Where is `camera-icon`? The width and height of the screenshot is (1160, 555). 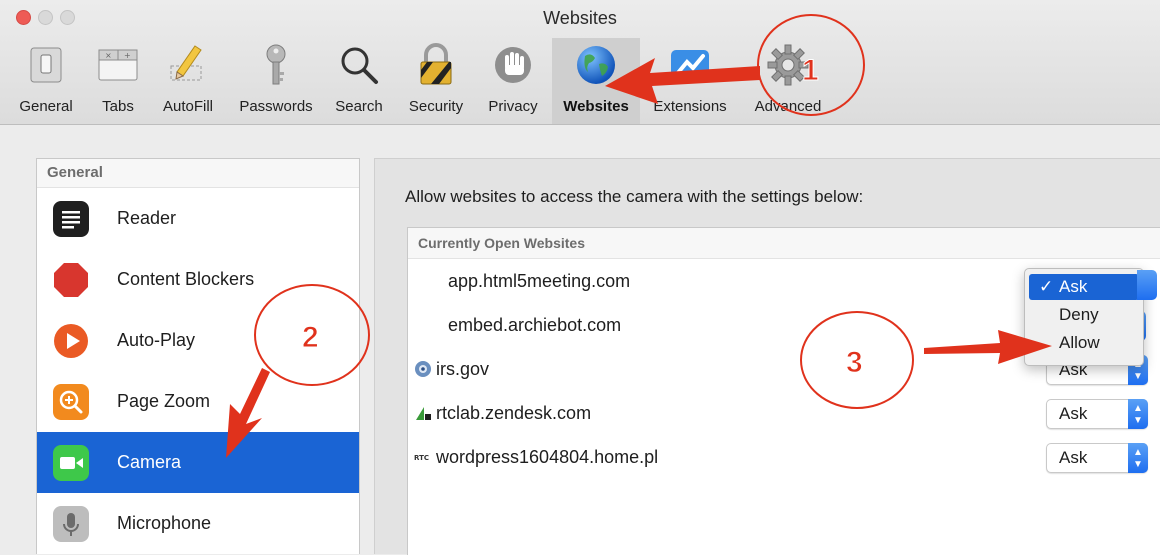
camera-icon is located at coordinates (71, 463).